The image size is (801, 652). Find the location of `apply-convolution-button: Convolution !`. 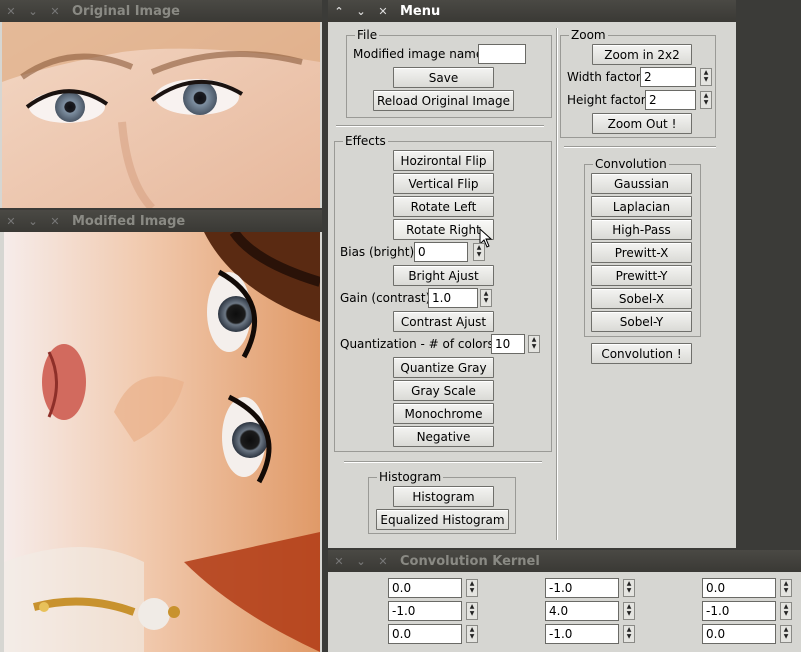

apply-convolution-button: Convolution ! is located at coordinates (641, 353).